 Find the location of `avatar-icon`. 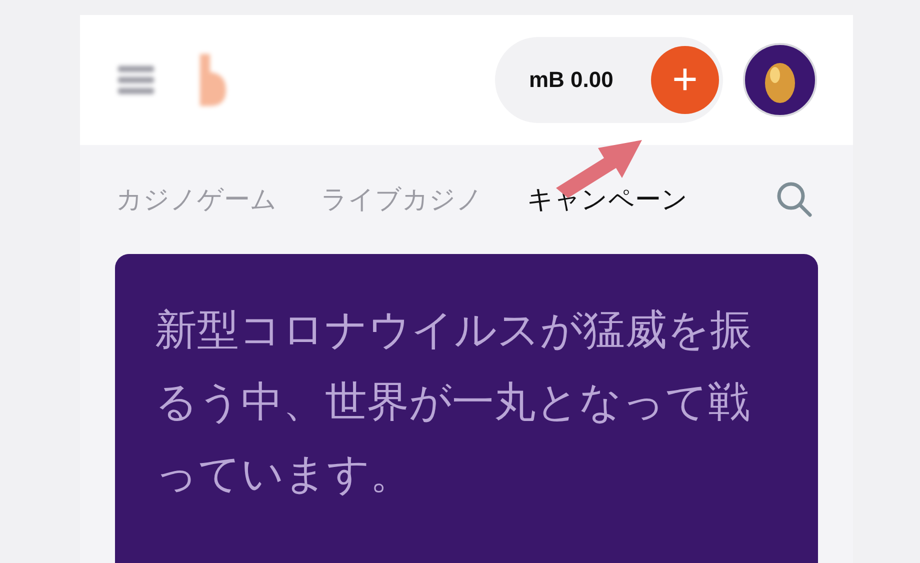

avatar-icon is located at coordinates (780, 79).